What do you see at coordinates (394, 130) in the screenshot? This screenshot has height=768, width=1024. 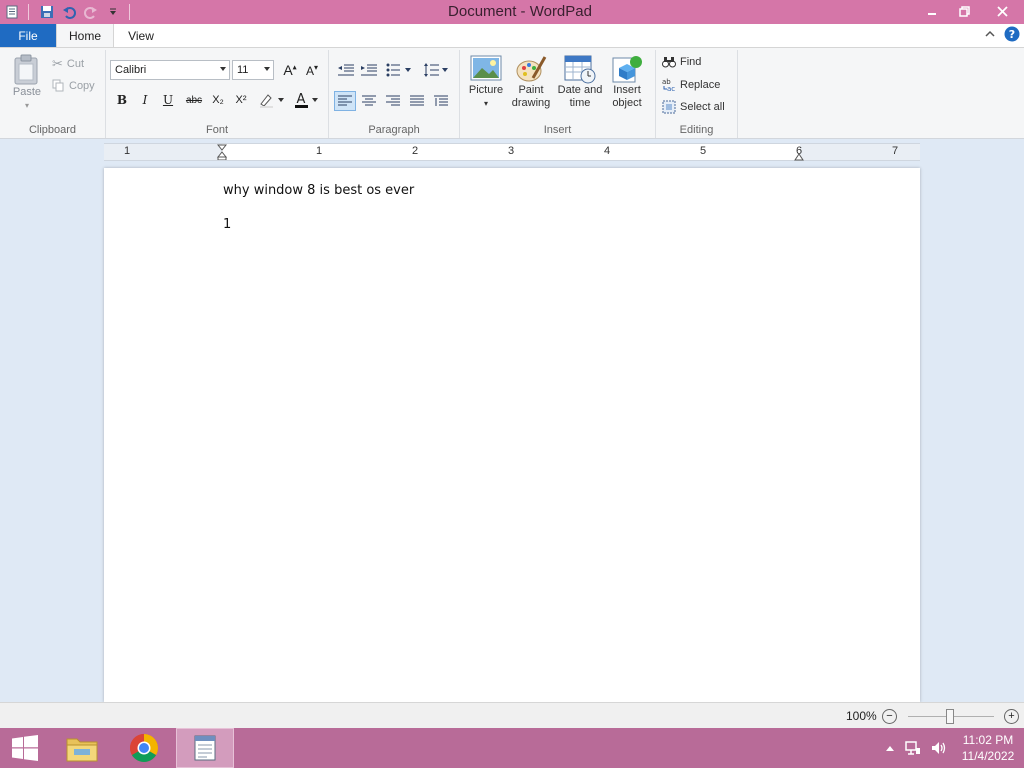 I see `paragraph-group-label: Paragraph` at bounding box center [394, 130].